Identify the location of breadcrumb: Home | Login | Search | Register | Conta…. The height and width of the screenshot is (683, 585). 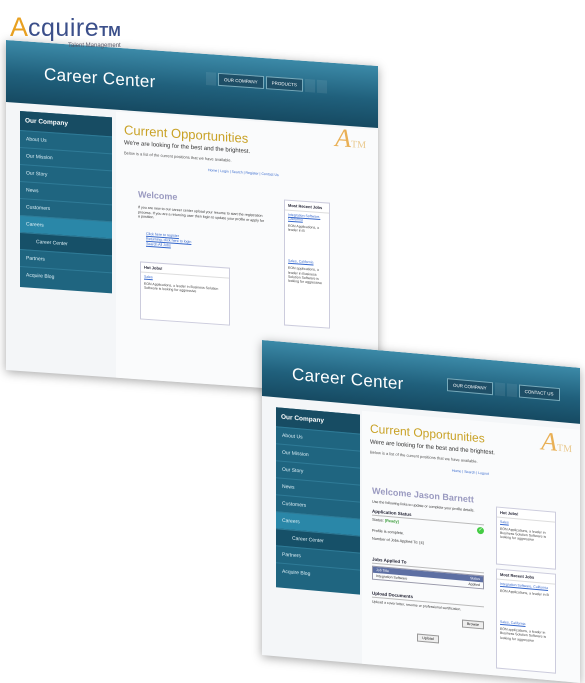
(243, 172).